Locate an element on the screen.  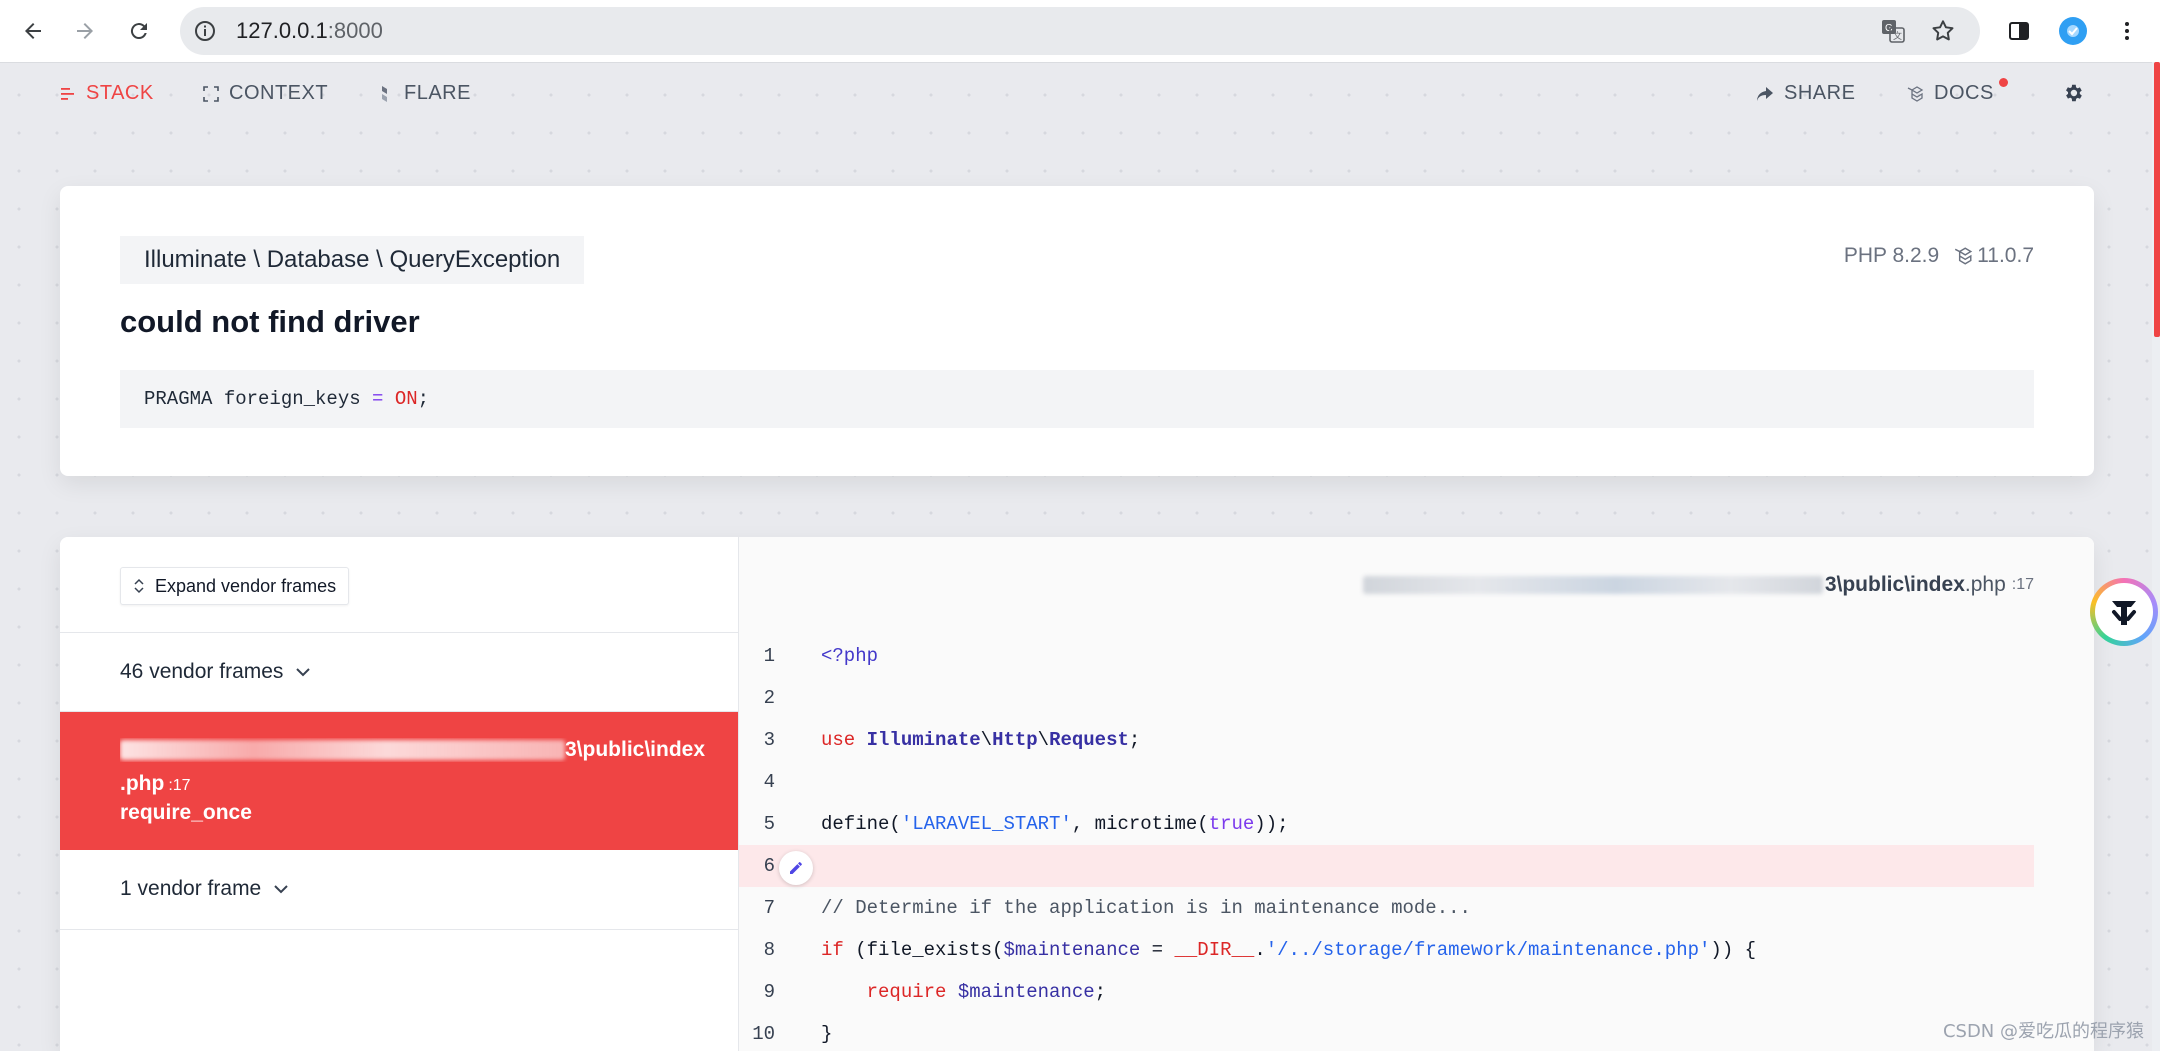
reload-icon is located at coordinates (138, 31).